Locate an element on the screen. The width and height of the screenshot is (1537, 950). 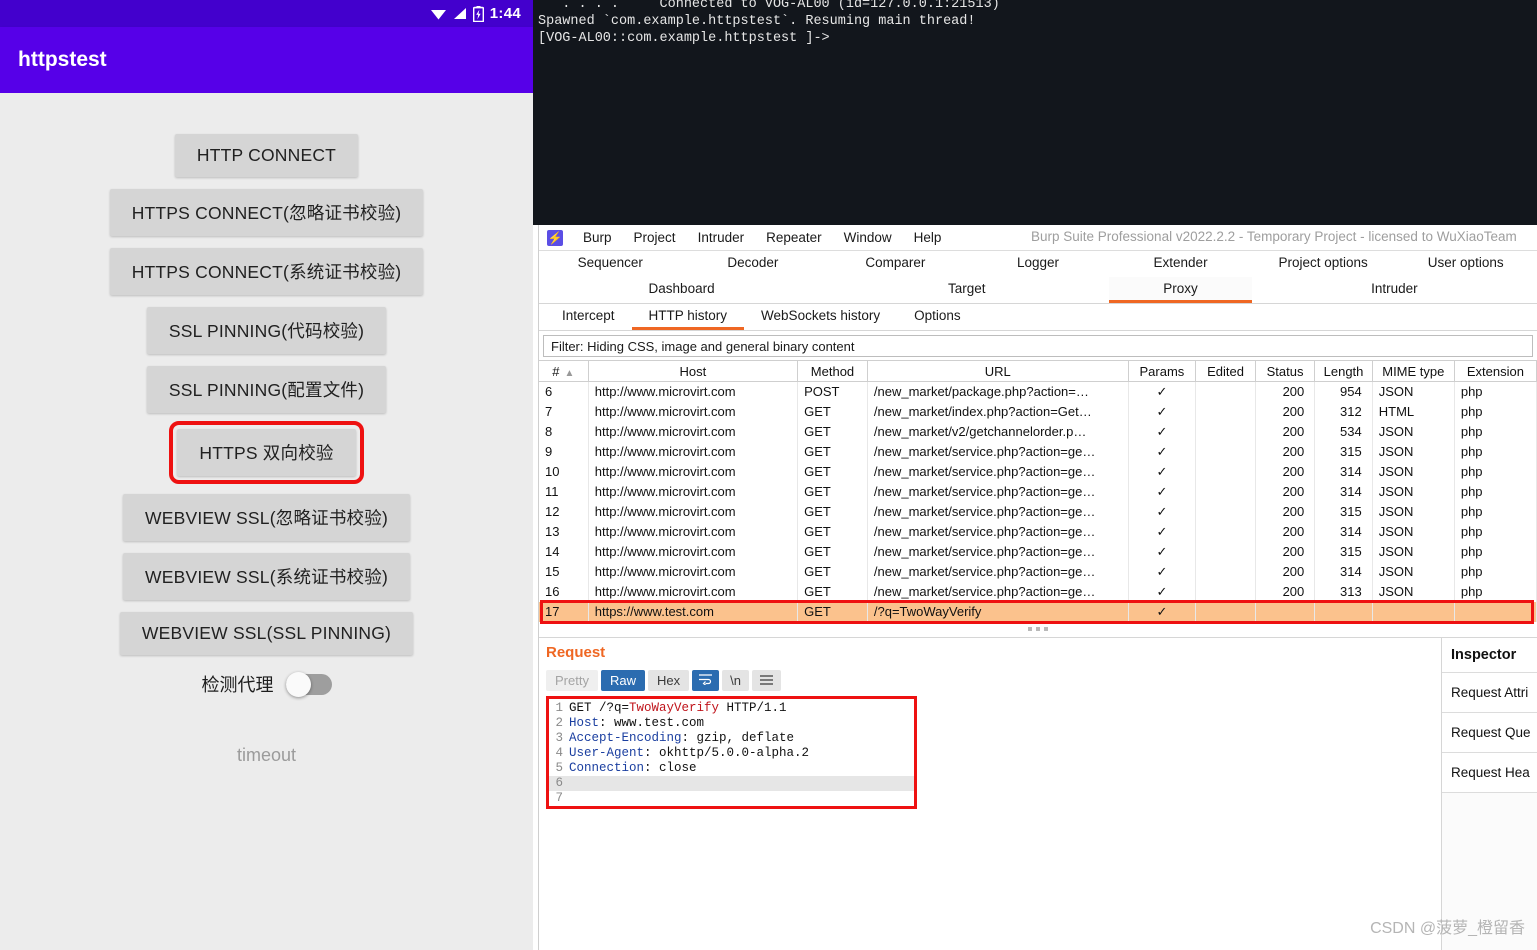
col-header-url: URL is located at coordinates (998, 371).